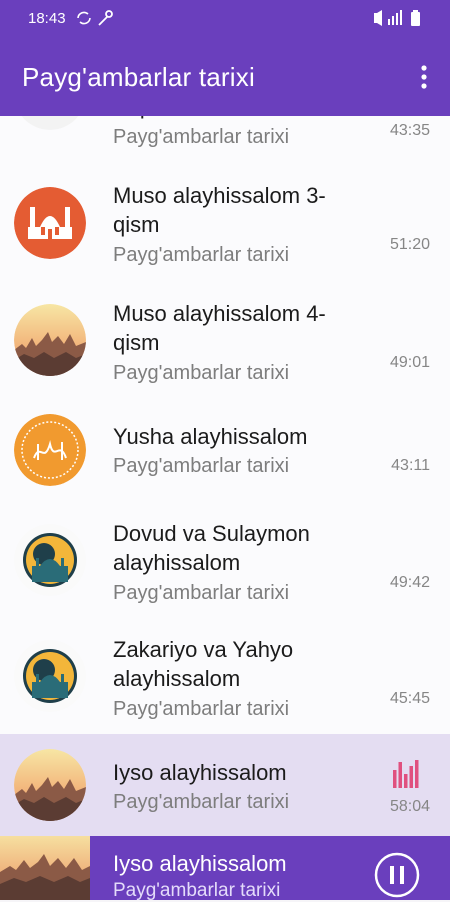  Describe the element at coordinates (197, 890) in the screenshot. I see `player-subtitle: Payg'ambarlar tarixi` at that location.